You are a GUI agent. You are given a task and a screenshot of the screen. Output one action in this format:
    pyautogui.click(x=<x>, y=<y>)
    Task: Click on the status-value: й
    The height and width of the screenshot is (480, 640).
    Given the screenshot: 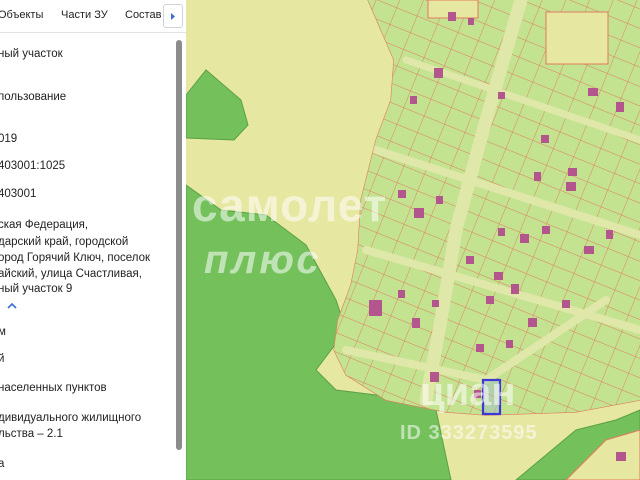 What is the action you would take?
    pyautogui.click(x=2, y=359)
    